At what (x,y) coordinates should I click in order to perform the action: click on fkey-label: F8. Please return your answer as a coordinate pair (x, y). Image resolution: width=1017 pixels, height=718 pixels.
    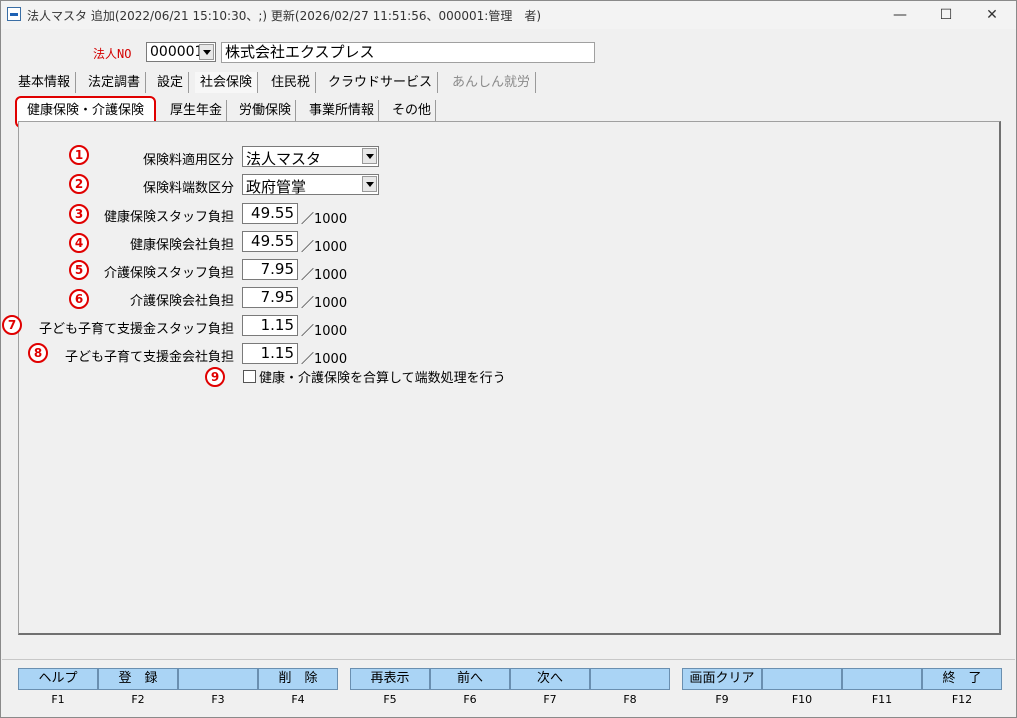
    Looking at the image, I should click on (630, 699).